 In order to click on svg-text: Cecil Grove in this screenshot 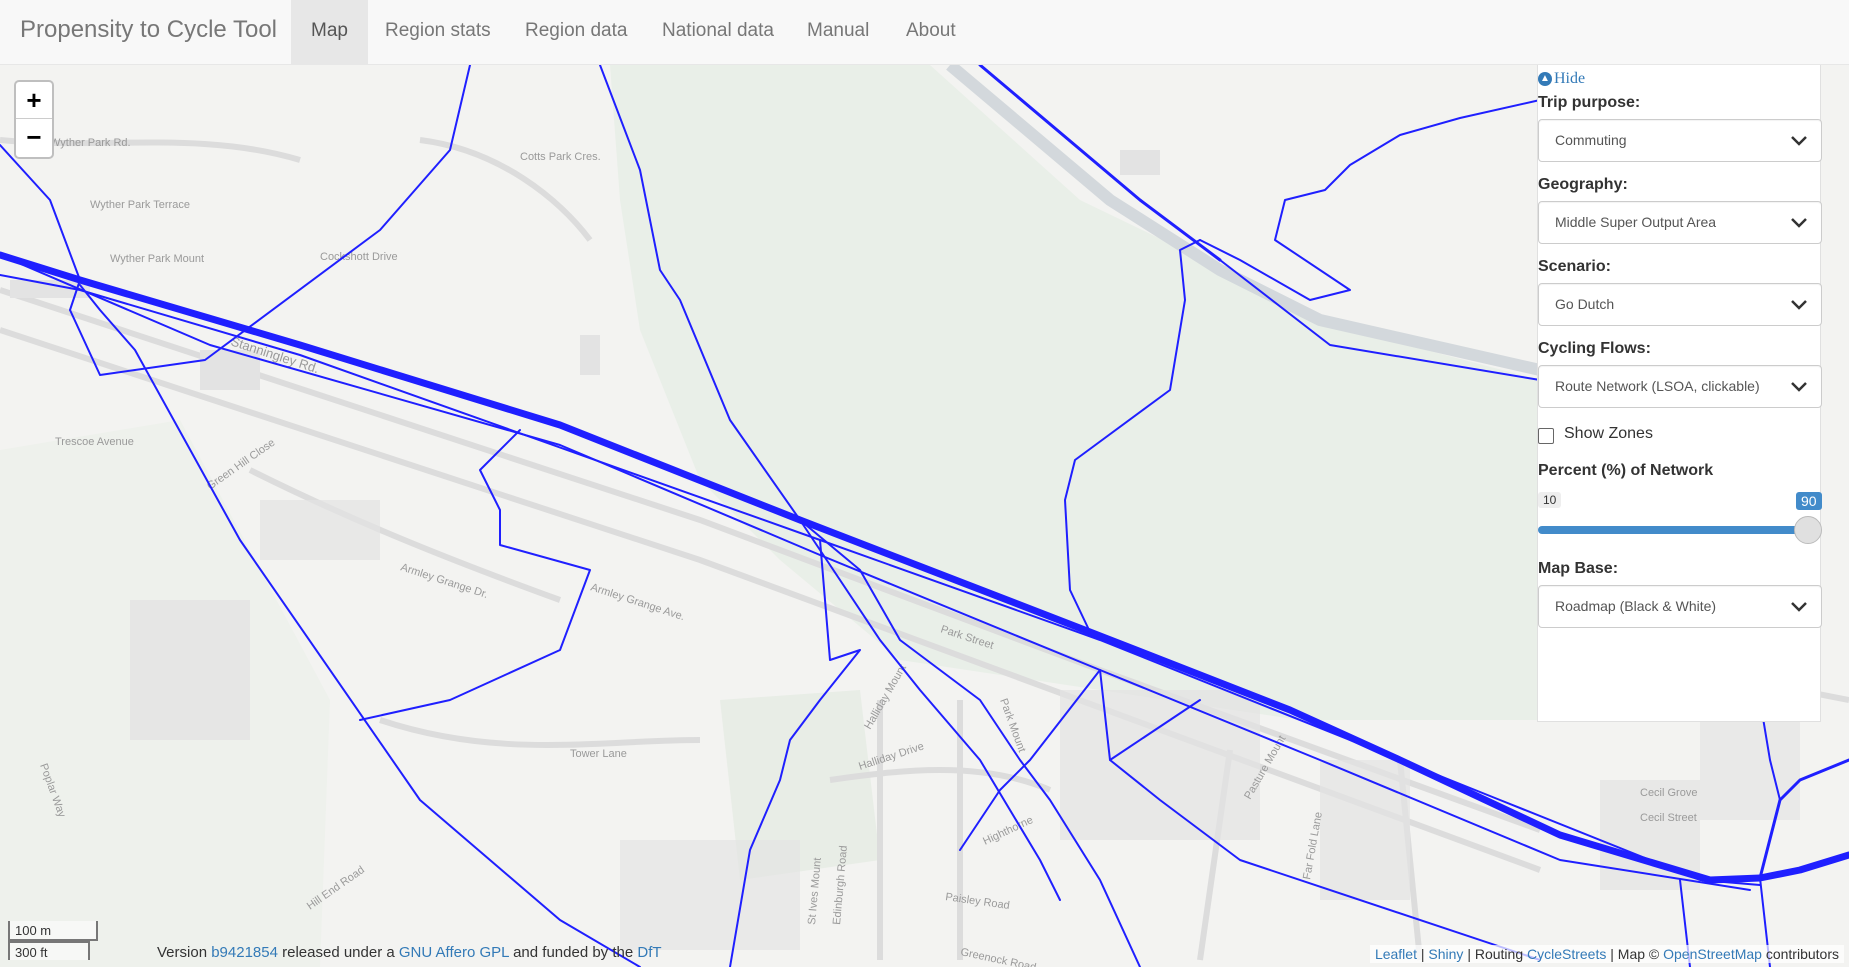, I will do `click(1668, 793)`.